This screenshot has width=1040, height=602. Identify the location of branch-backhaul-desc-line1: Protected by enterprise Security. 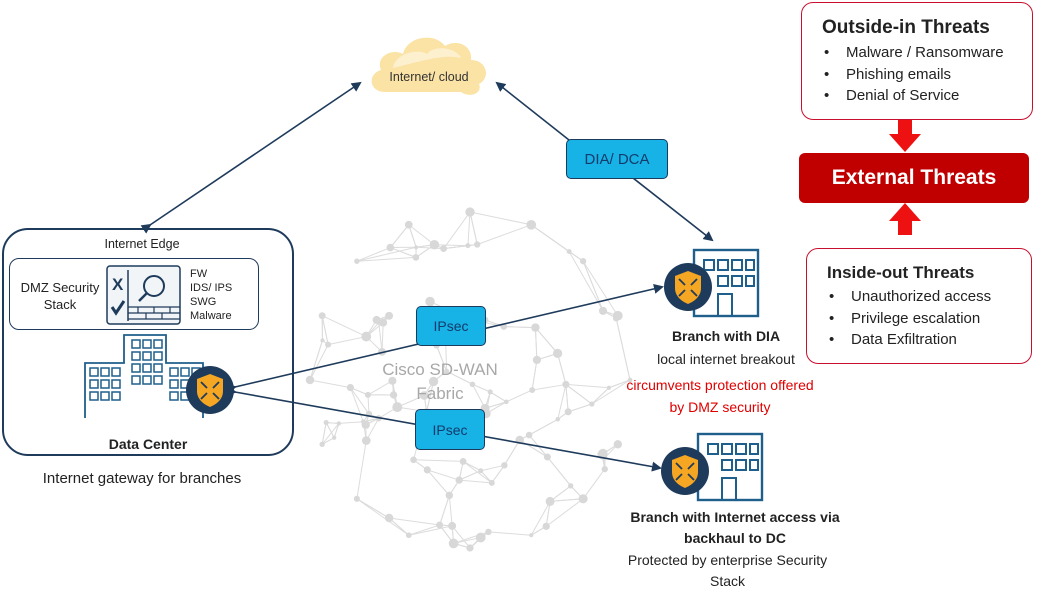
(727, 560).